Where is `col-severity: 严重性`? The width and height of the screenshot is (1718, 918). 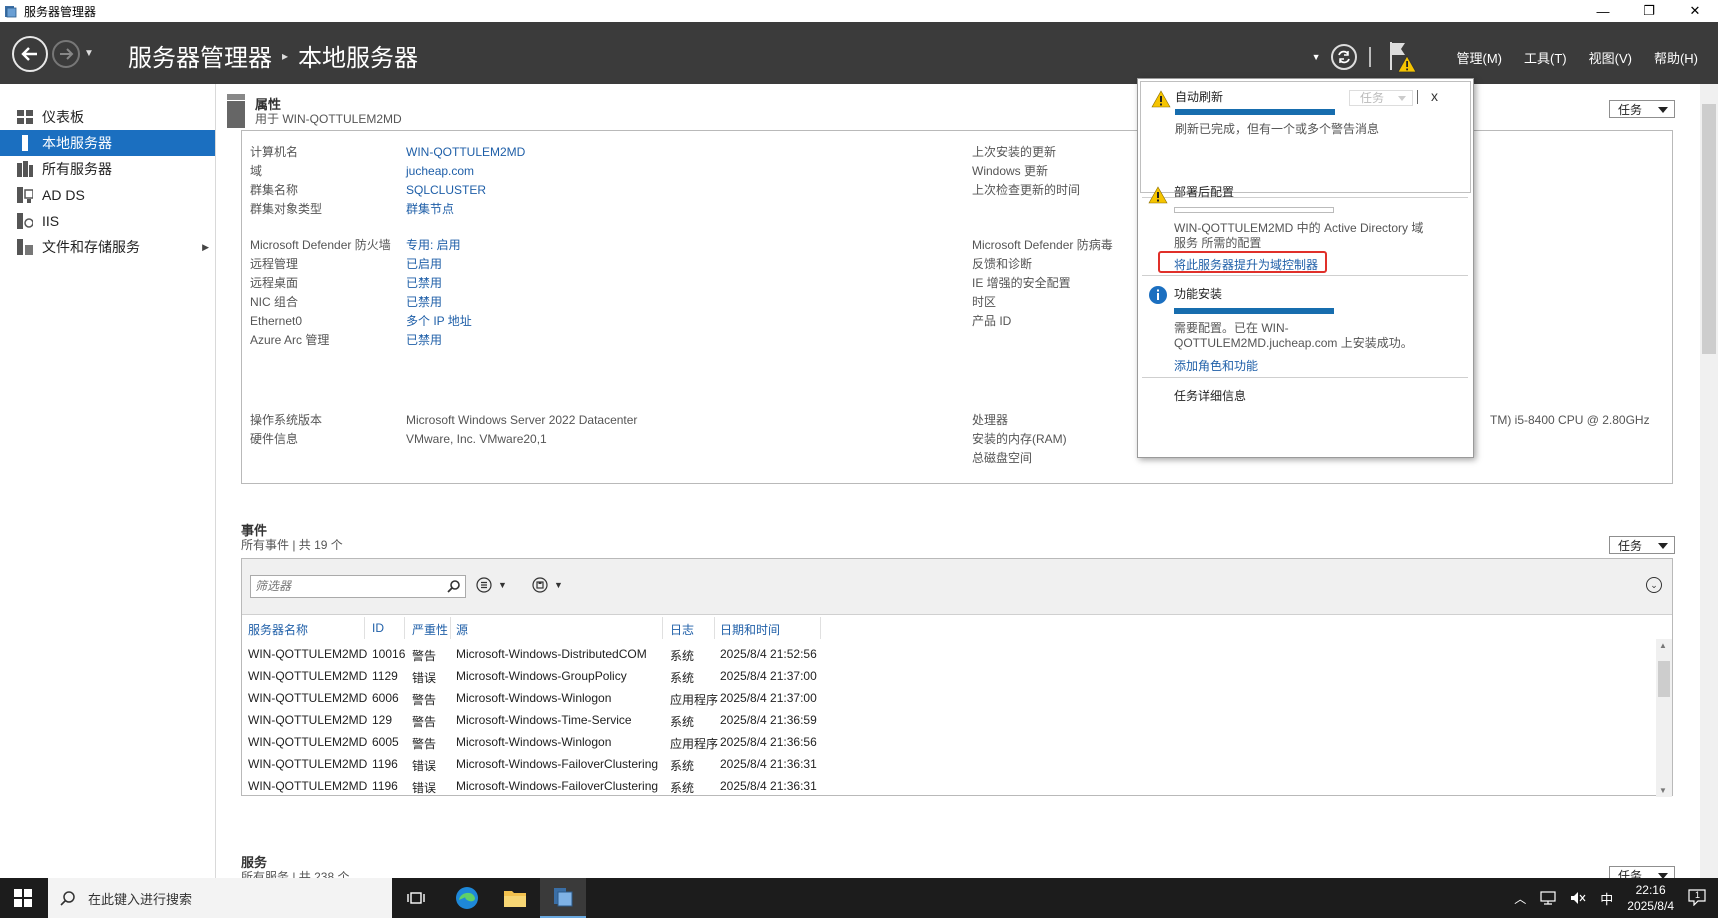
col-severity: 严重性 is located at coordinates (430, 629).